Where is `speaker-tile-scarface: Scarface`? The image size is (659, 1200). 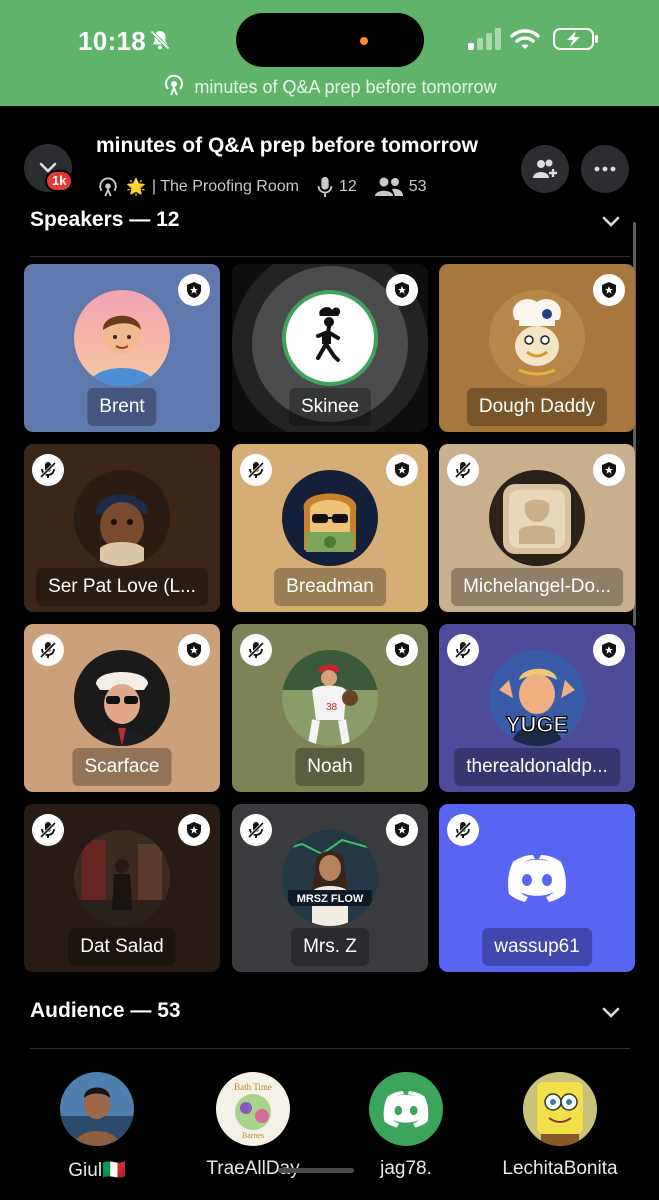
speaker-tile-scarface: Scarface is located at coordinates (122, 708).